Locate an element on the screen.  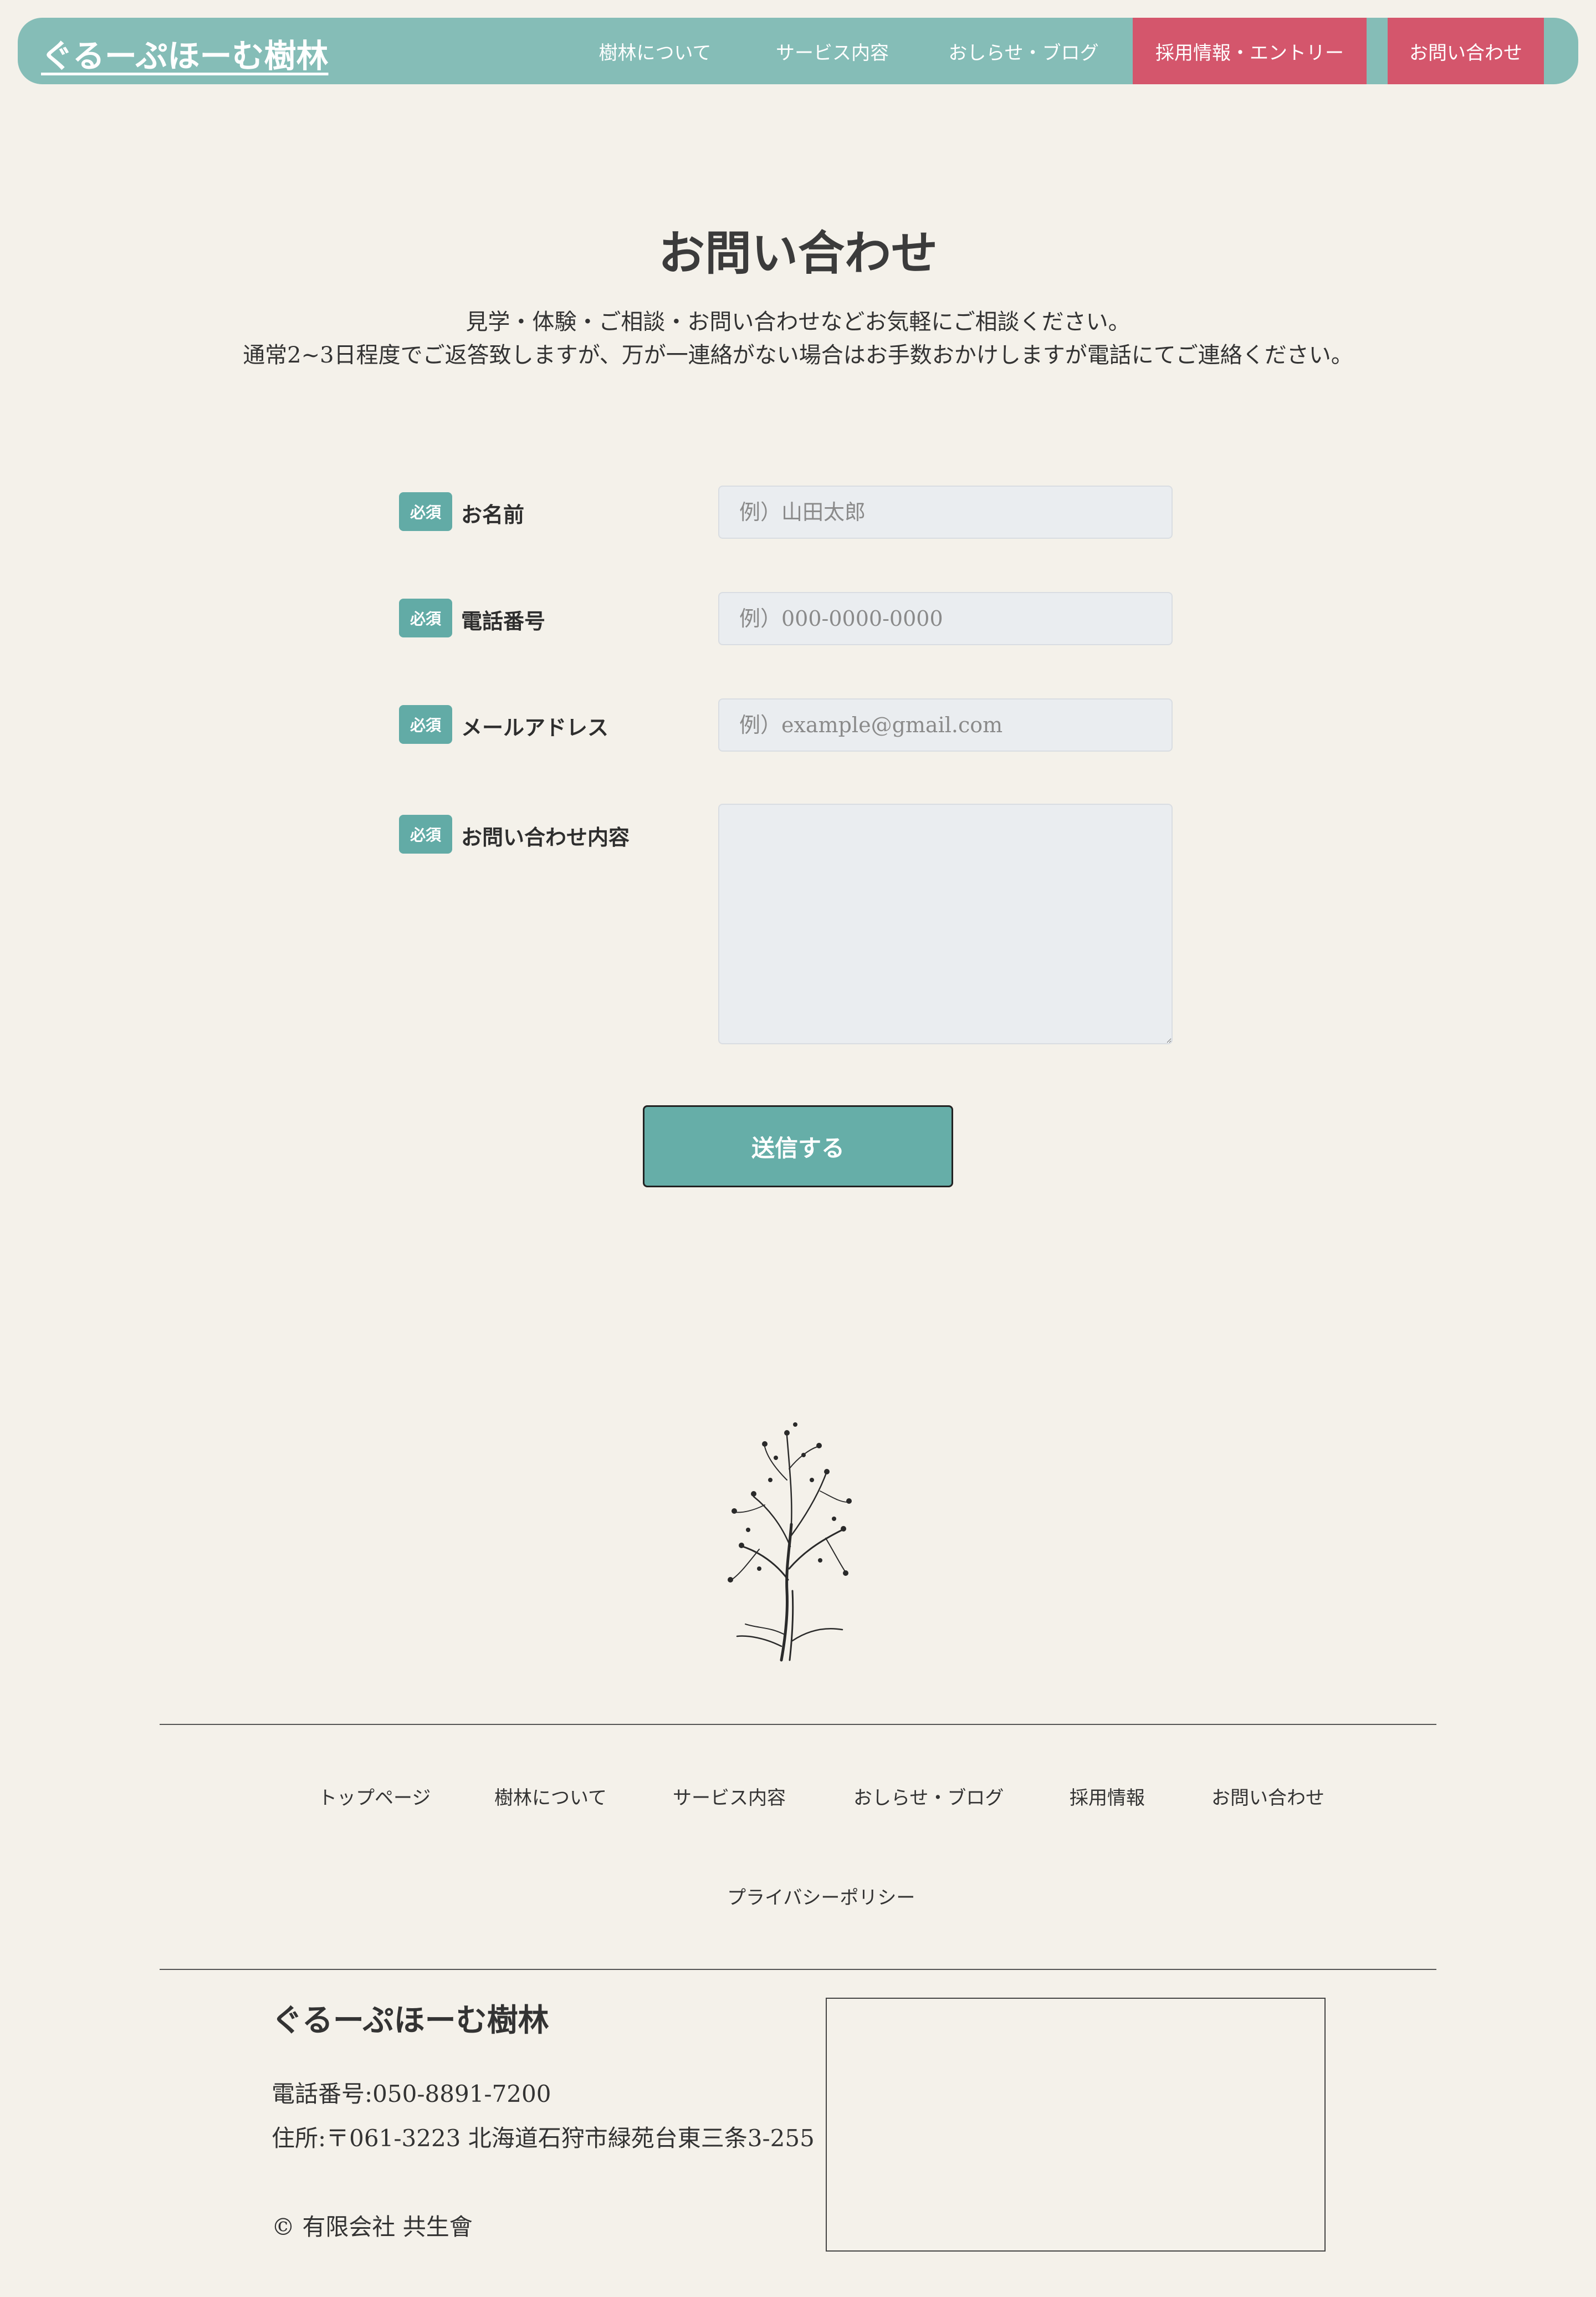
footer-link-recruit: 採用情報 is located at coordinates (1107, 1797).